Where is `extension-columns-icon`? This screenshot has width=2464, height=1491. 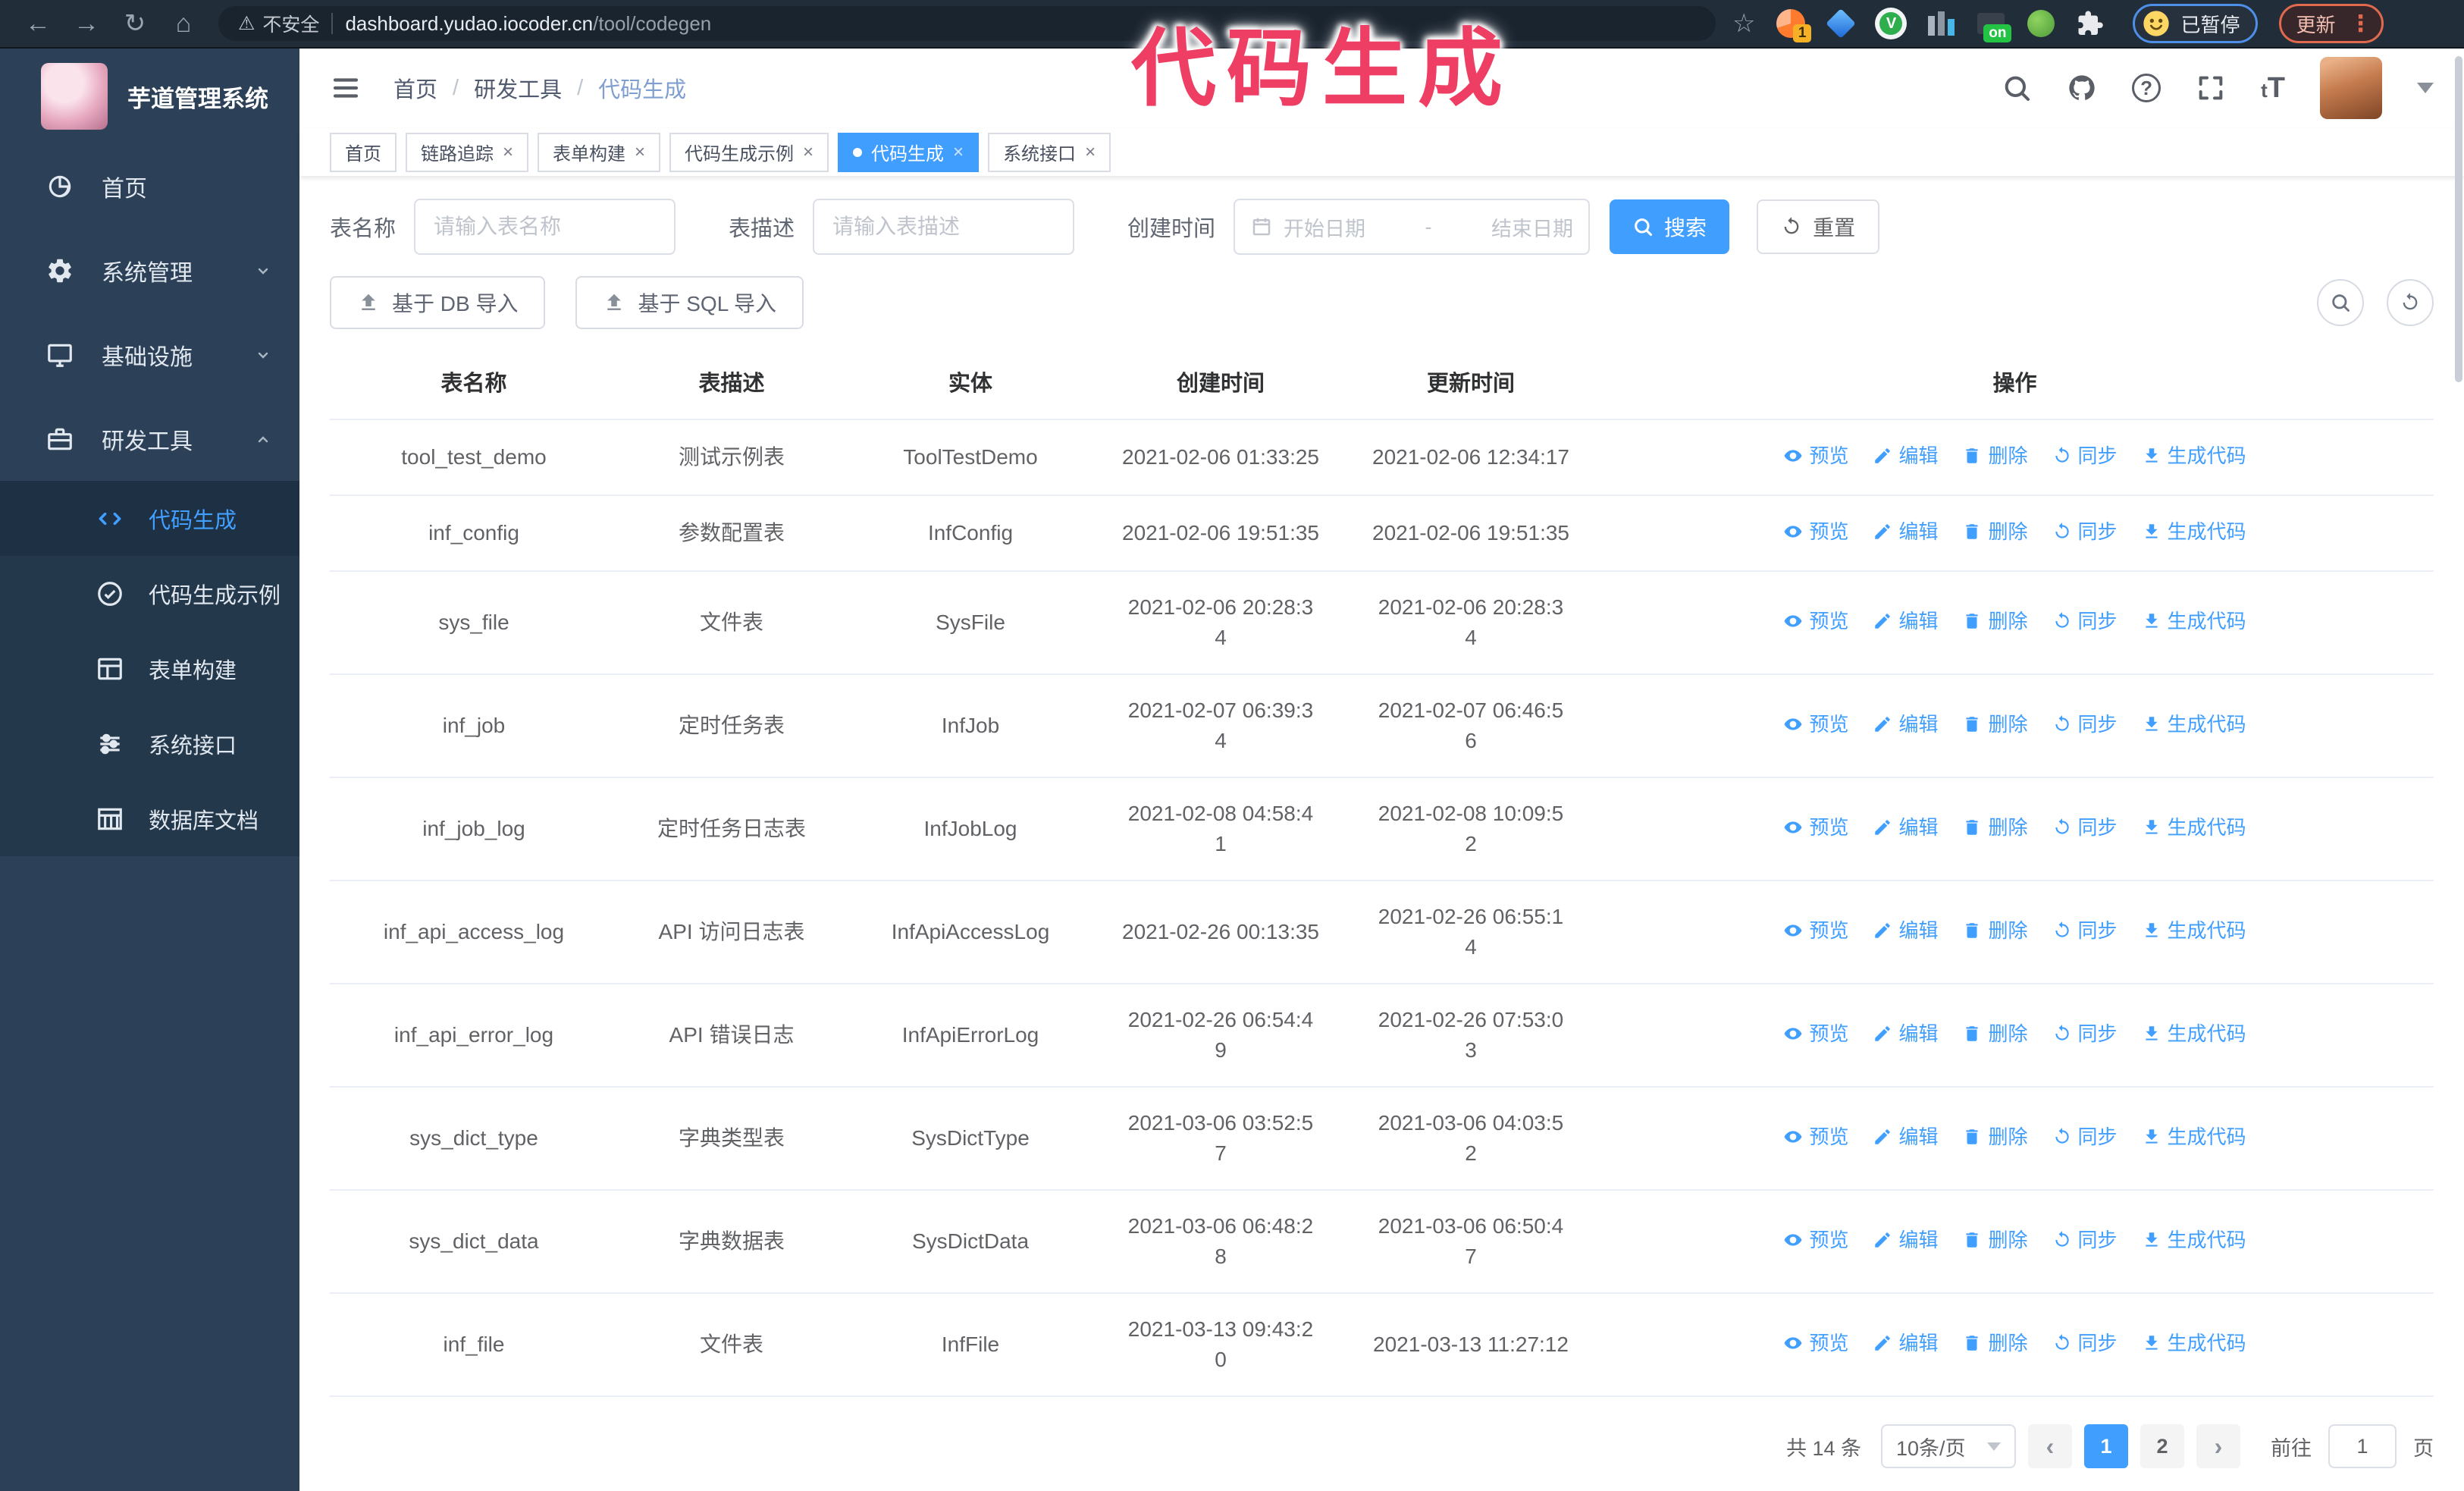 extension-columns-icon is located at coordinates (1941, 23).